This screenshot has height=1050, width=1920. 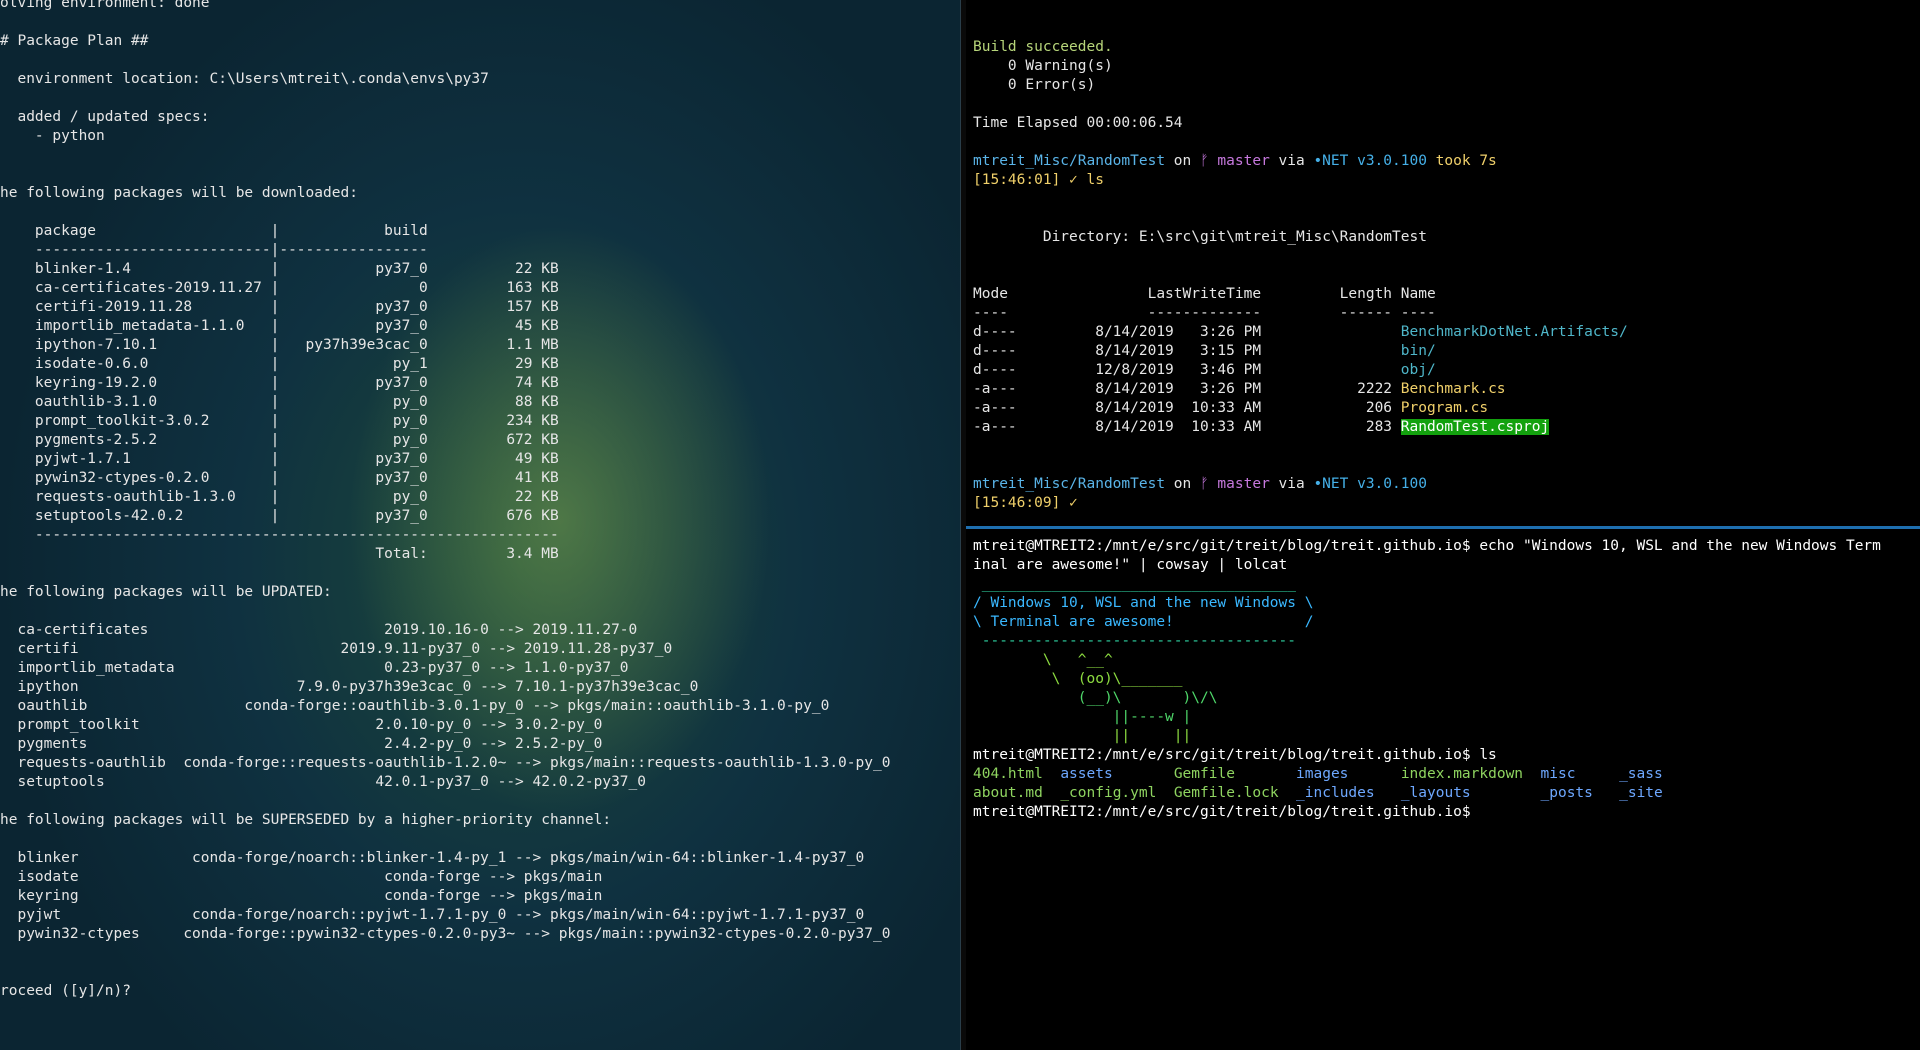 I want to click on ls-entry: _config.yml, so click(x=1108, y=793).